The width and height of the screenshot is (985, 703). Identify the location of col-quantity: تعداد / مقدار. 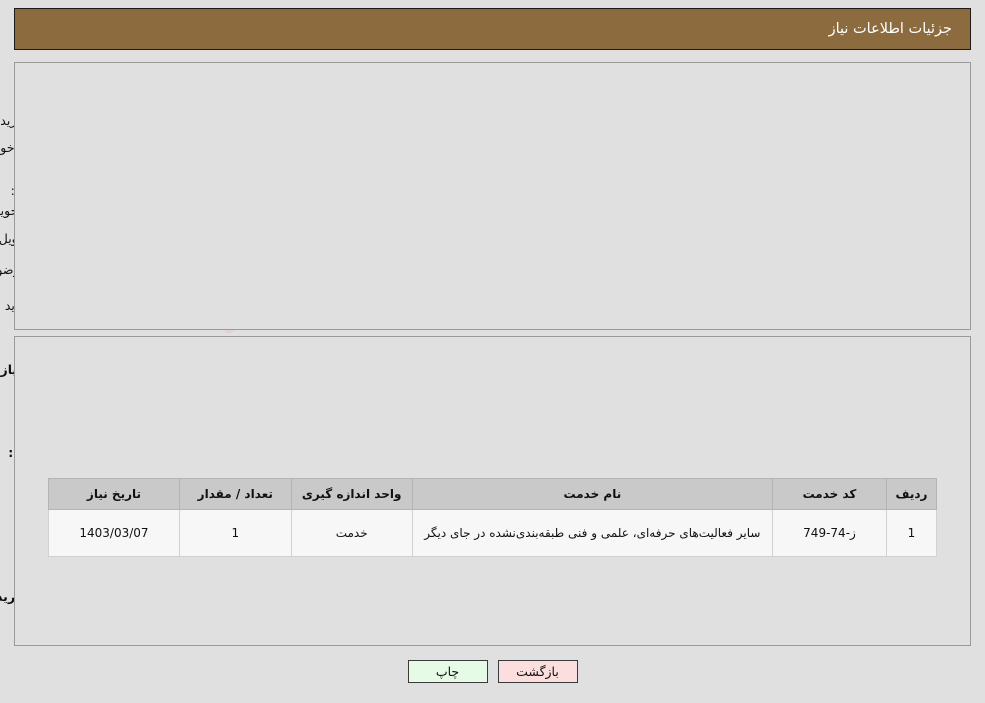
(235, 494).